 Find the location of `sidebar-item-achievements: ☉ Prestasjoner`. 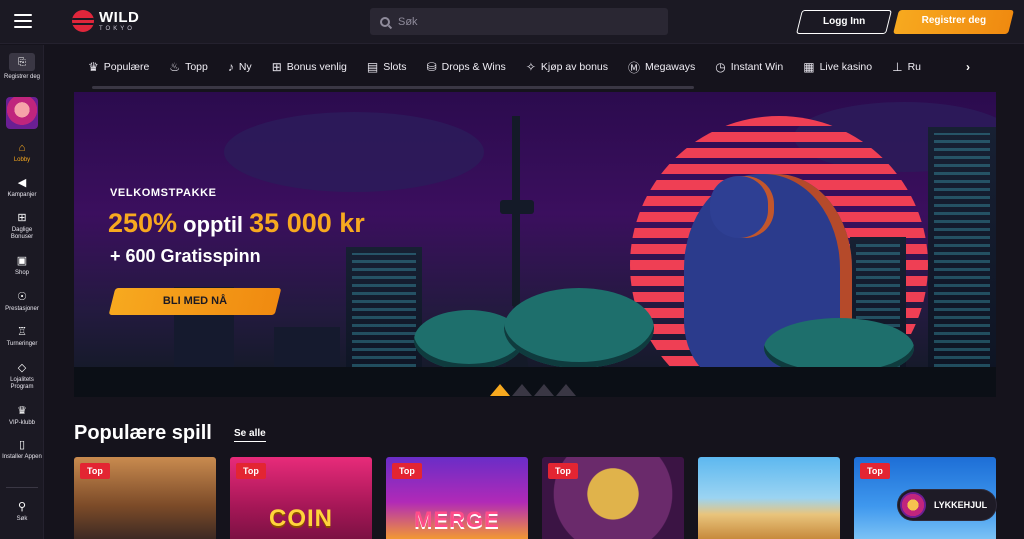

sidebar-item-achievements: ☉ Prestasjoner is located at coordinates (22, 302).